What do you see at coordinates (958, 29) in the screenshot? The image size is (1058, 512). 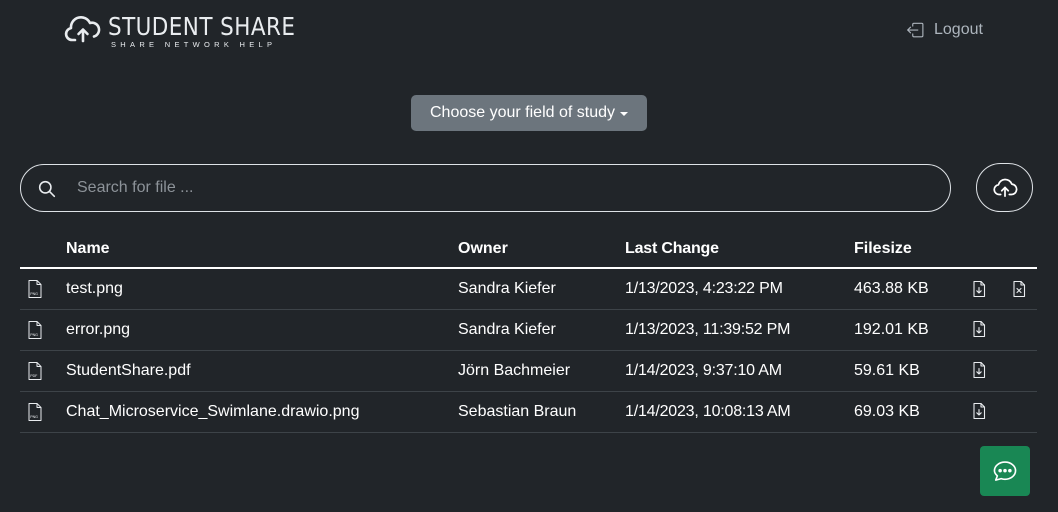 I see `logout-label: Logout` at bounding box center [958, 29].